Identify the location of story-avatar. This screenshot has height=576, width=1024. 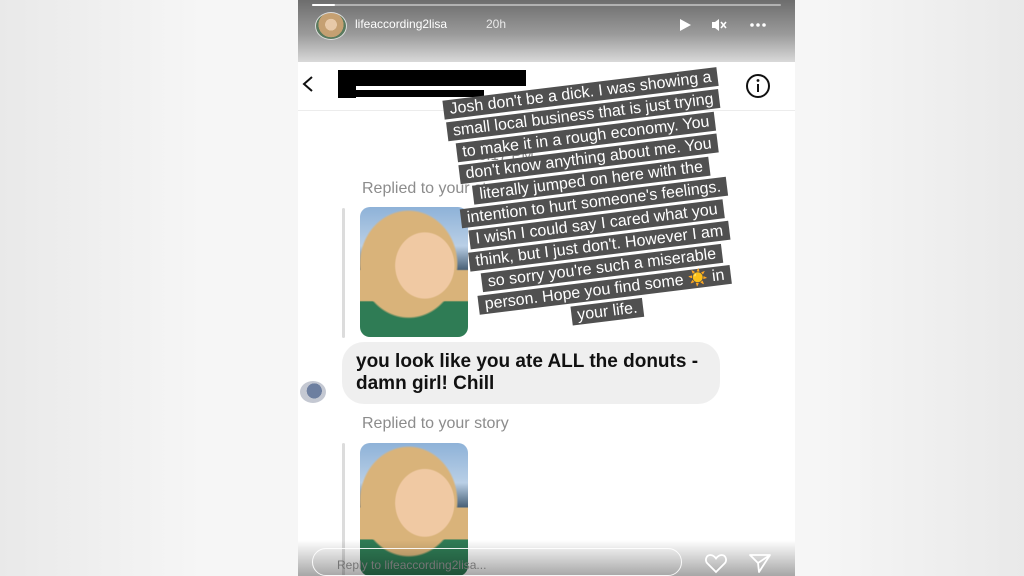
(331, 26).